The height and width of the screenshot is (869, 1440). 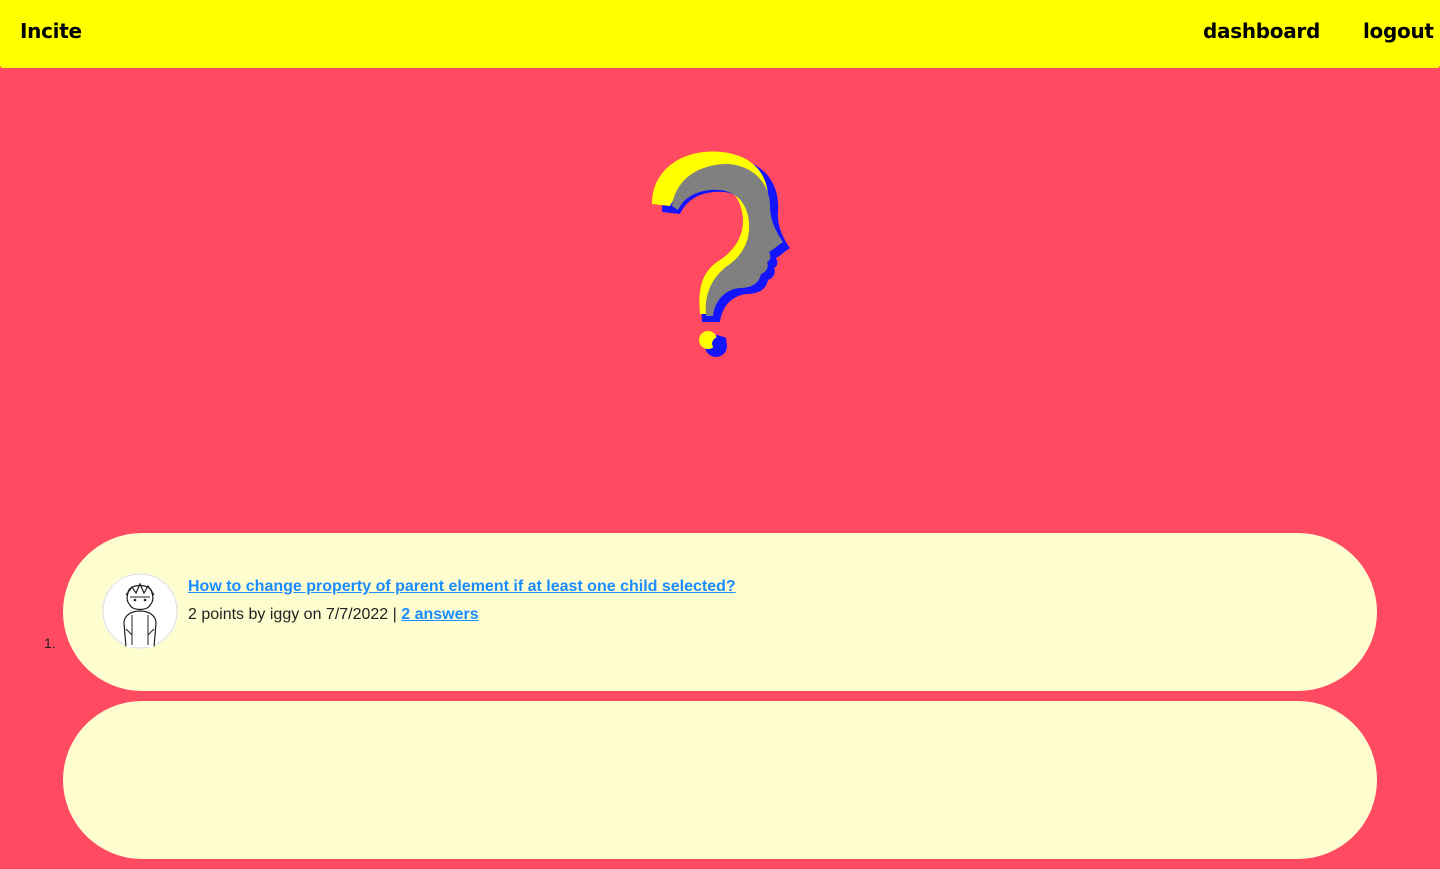 I want to click on top-navbar: Incite dashboard logout, so click(x=720, y=34).